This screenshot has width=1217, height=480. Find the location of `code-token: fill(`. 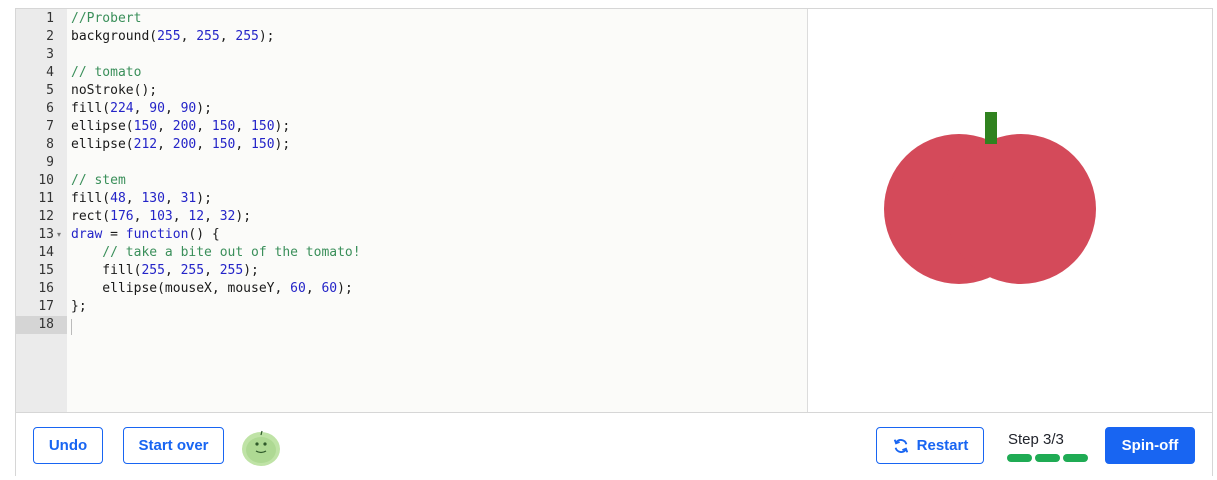

code-token: fill( is located at coordinates (106, 270).